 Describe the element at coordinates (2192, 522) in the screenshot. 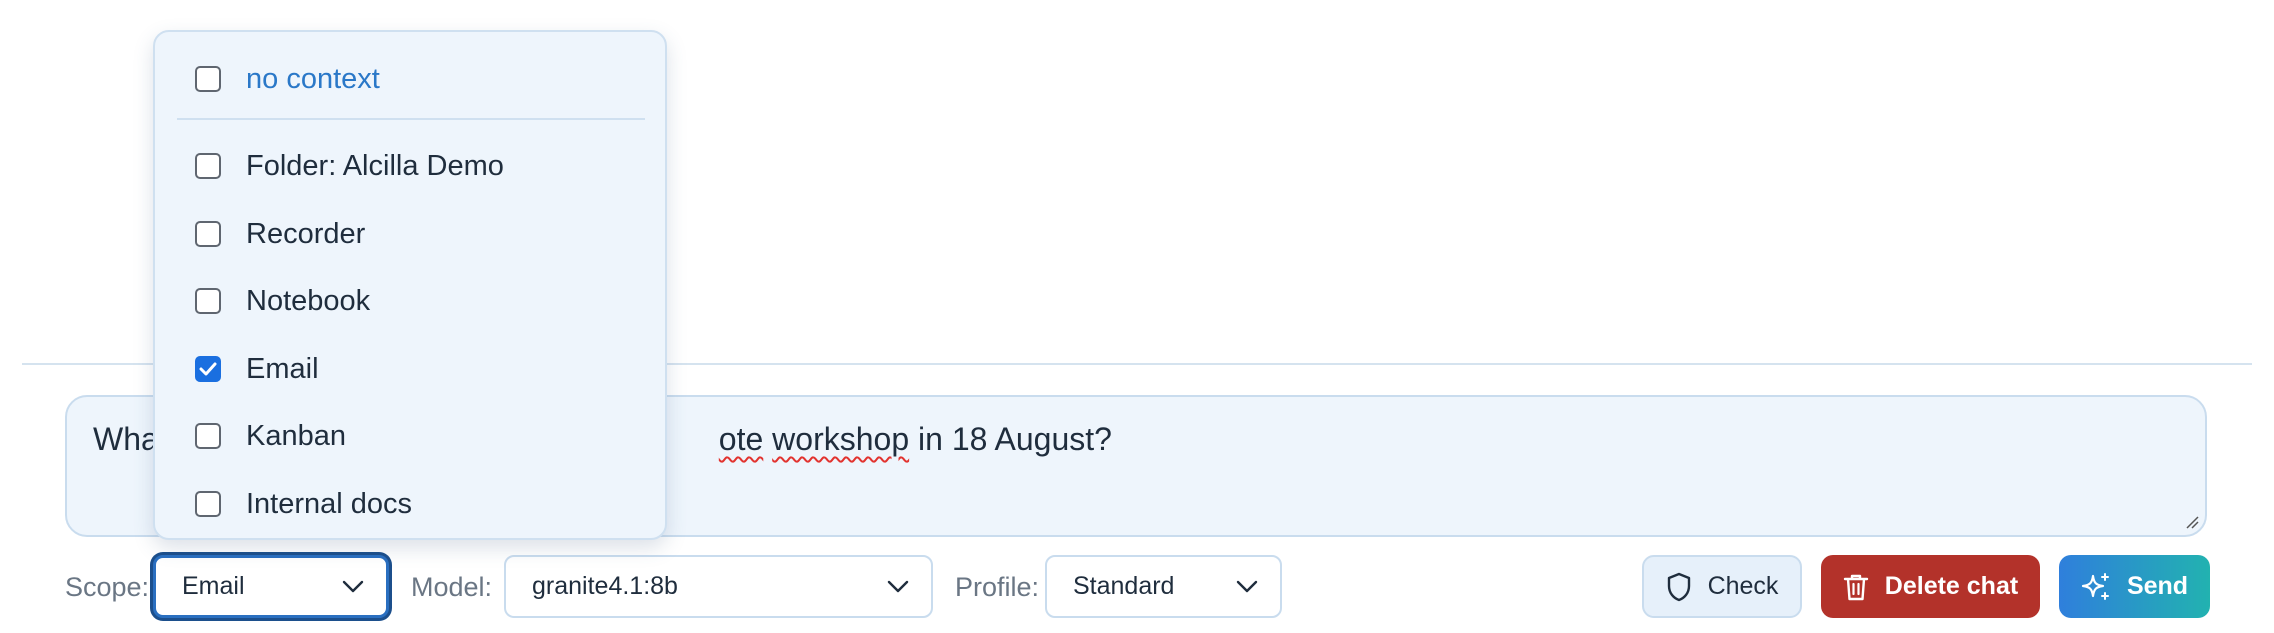

I see `resize-grip-icon` at that location.